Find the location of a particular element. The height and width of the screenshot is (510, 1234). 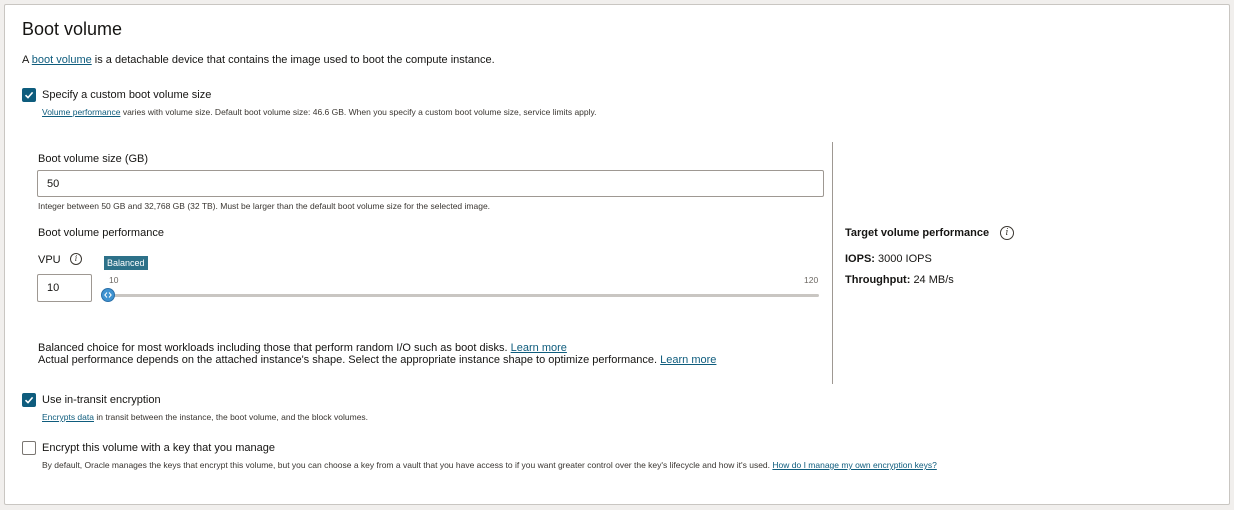

custom-size-checkbox is located at coordinates (29, 95).